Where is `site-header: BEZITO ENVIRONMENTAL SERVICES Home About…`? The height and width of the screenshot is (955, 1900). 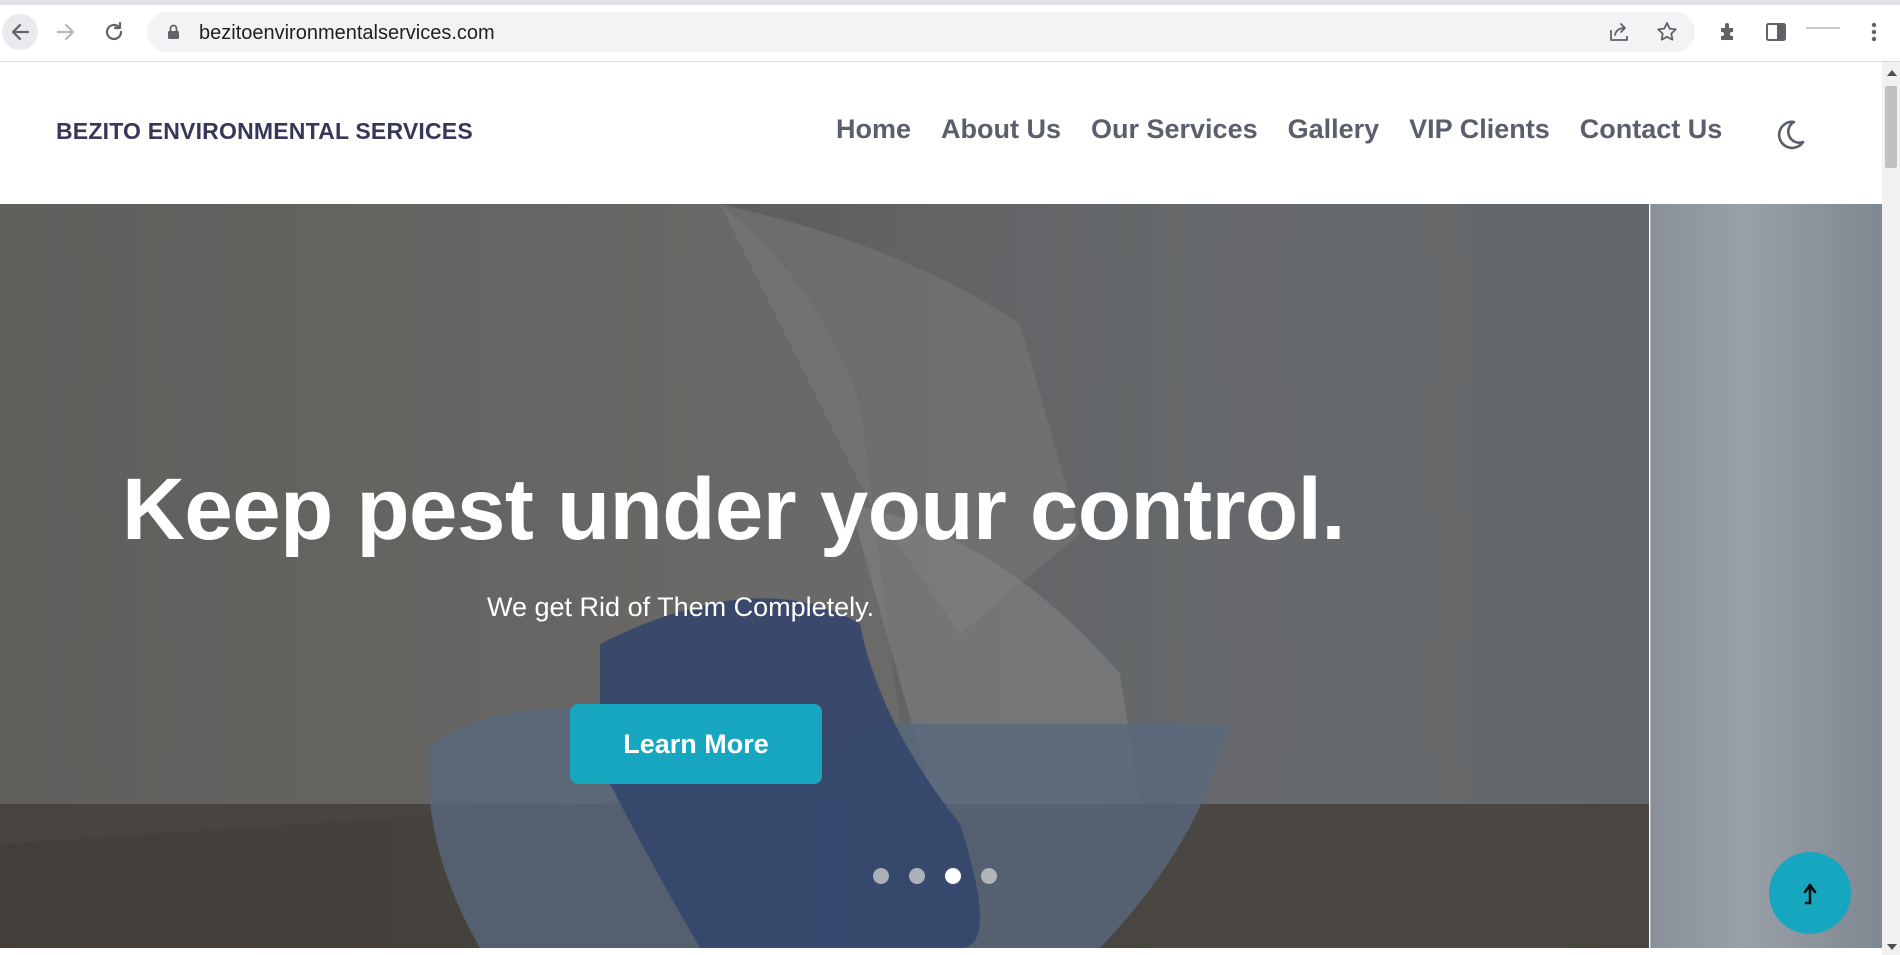
site-header: BEZITO ENVIRONMENTAL SERVICES Home About… is located at coordinates (941, 133).